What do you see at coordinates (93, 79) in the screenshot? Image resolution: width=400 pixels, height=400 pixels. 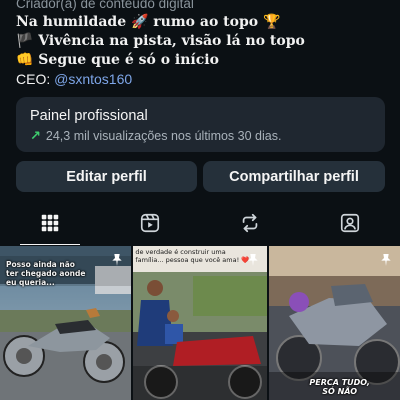 I see `ceo-mention-link: @sxntos160` at bounding box center [93, 79].